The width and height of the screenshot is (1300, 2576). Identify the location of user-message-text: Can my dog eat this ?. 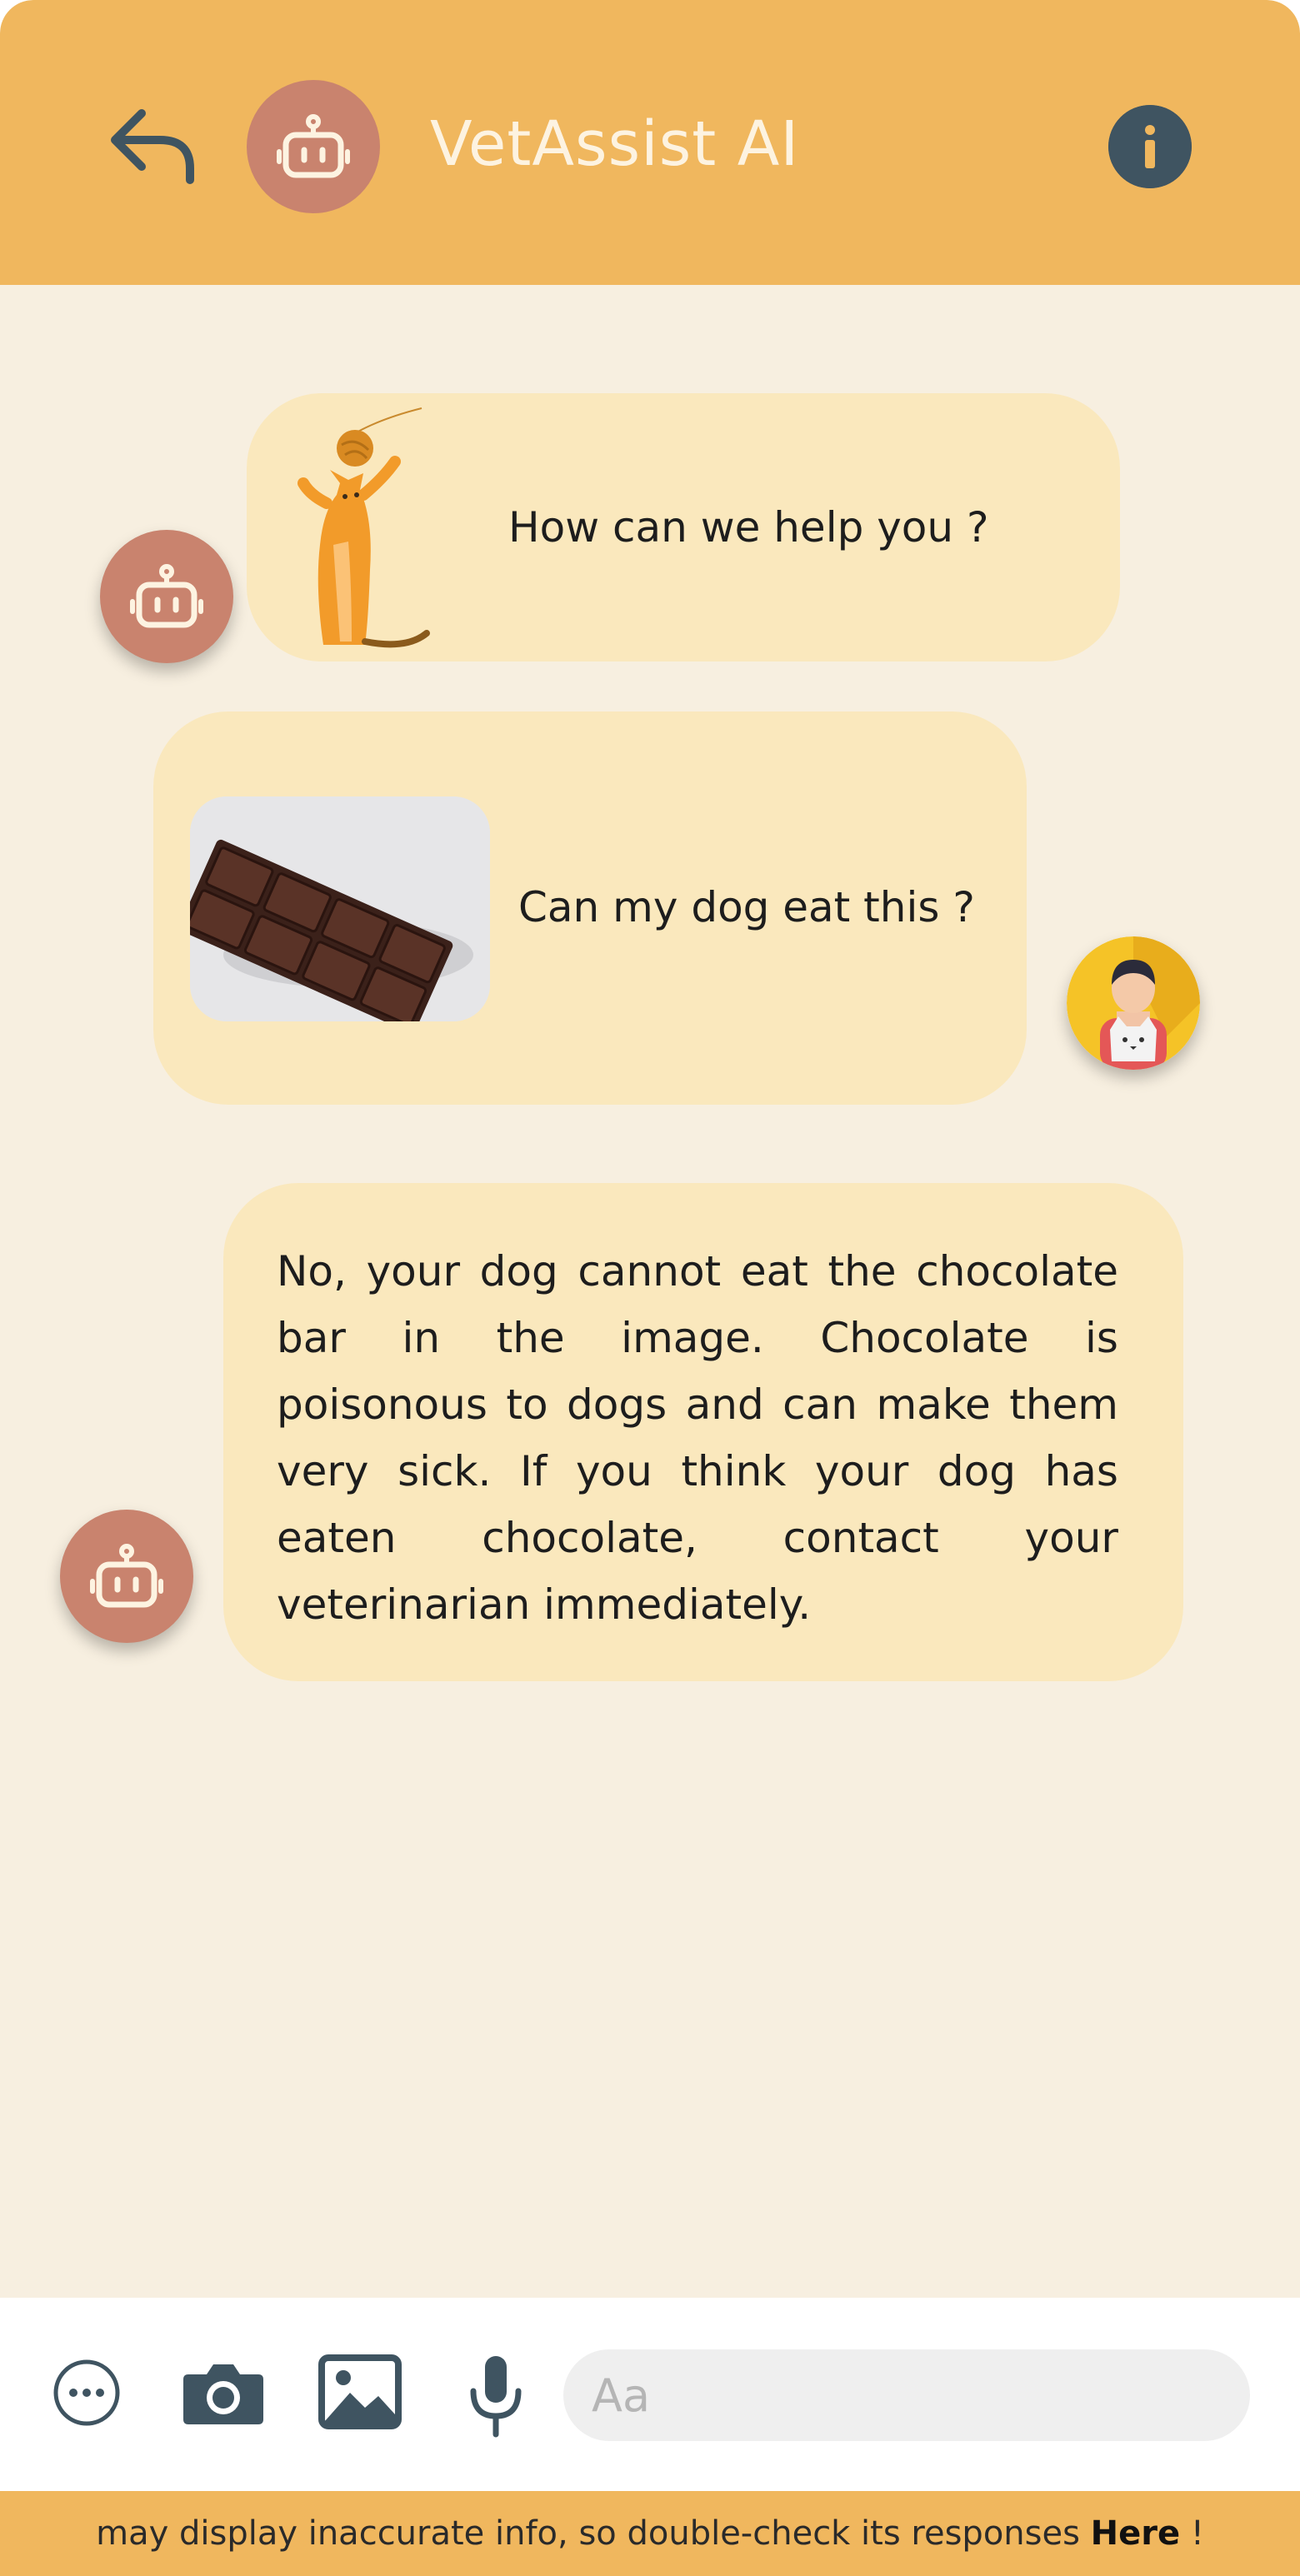
(746, 907).